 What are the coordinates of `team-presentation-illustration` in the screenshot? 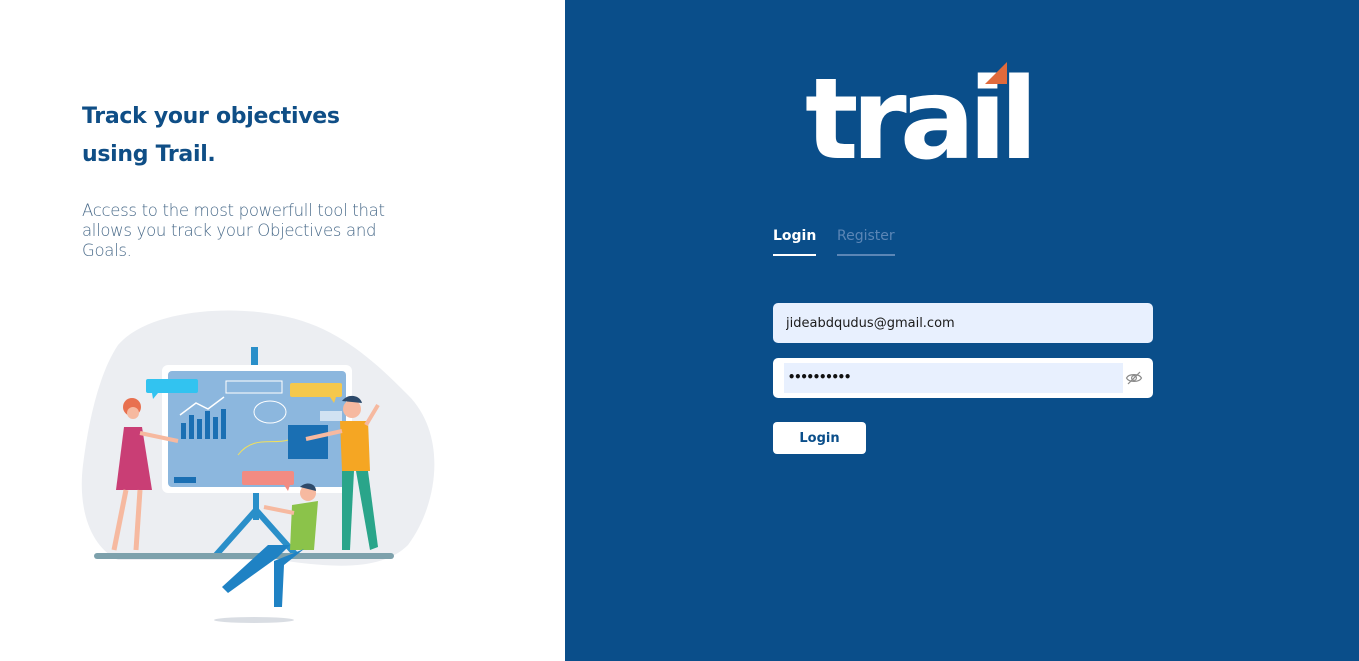 It's located at (258, 466).